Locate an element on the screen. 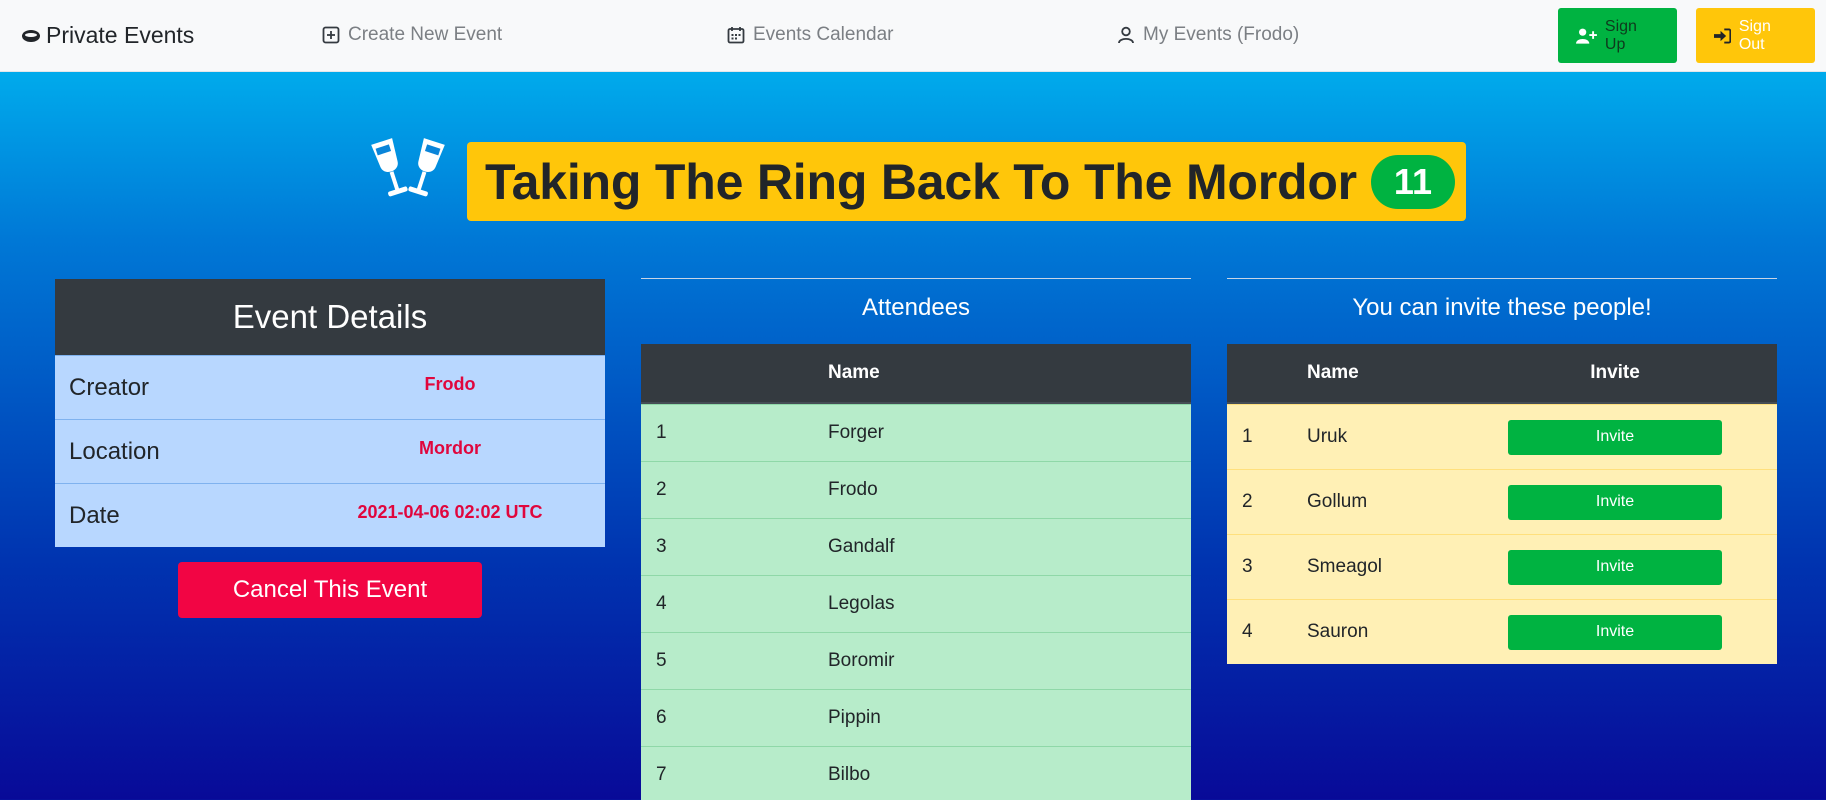  nav-events-calendar: Events Calendar is located at coordinates (810, 35).